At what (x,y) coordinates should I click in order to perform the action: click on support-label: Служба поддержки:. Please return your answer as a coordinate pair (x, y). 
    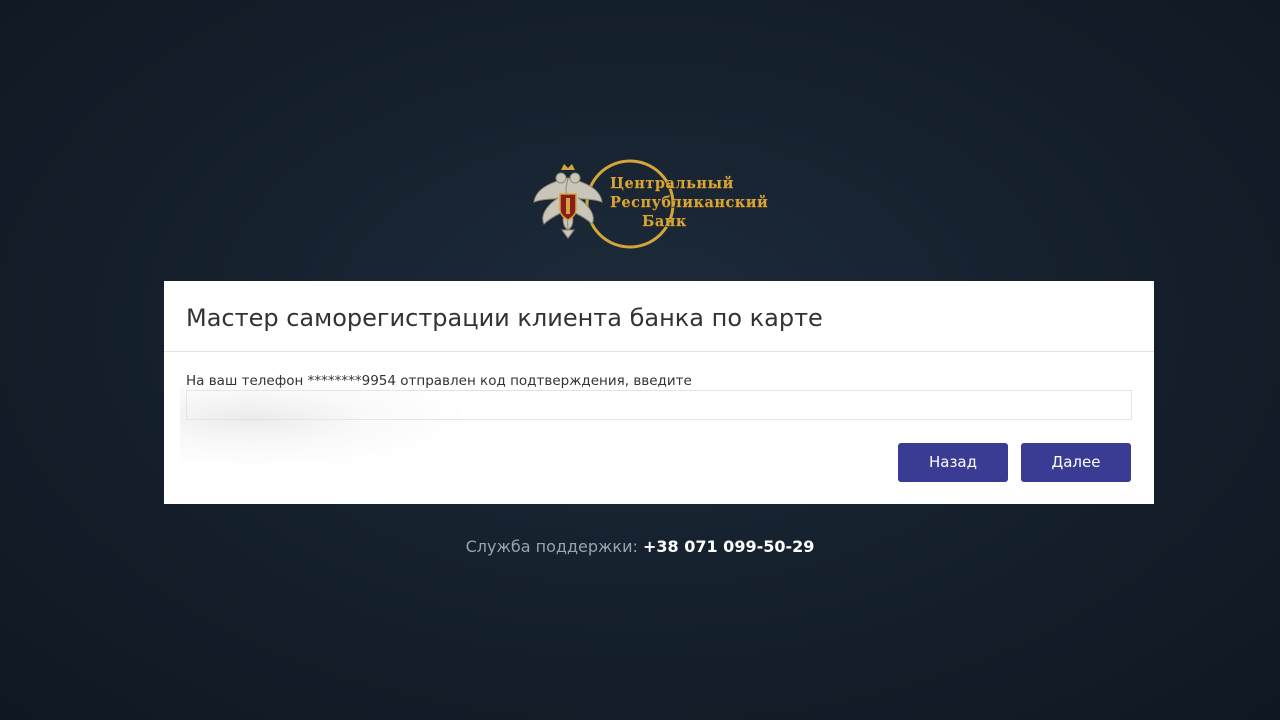
    Looking at the image, I should click on (551, 546).